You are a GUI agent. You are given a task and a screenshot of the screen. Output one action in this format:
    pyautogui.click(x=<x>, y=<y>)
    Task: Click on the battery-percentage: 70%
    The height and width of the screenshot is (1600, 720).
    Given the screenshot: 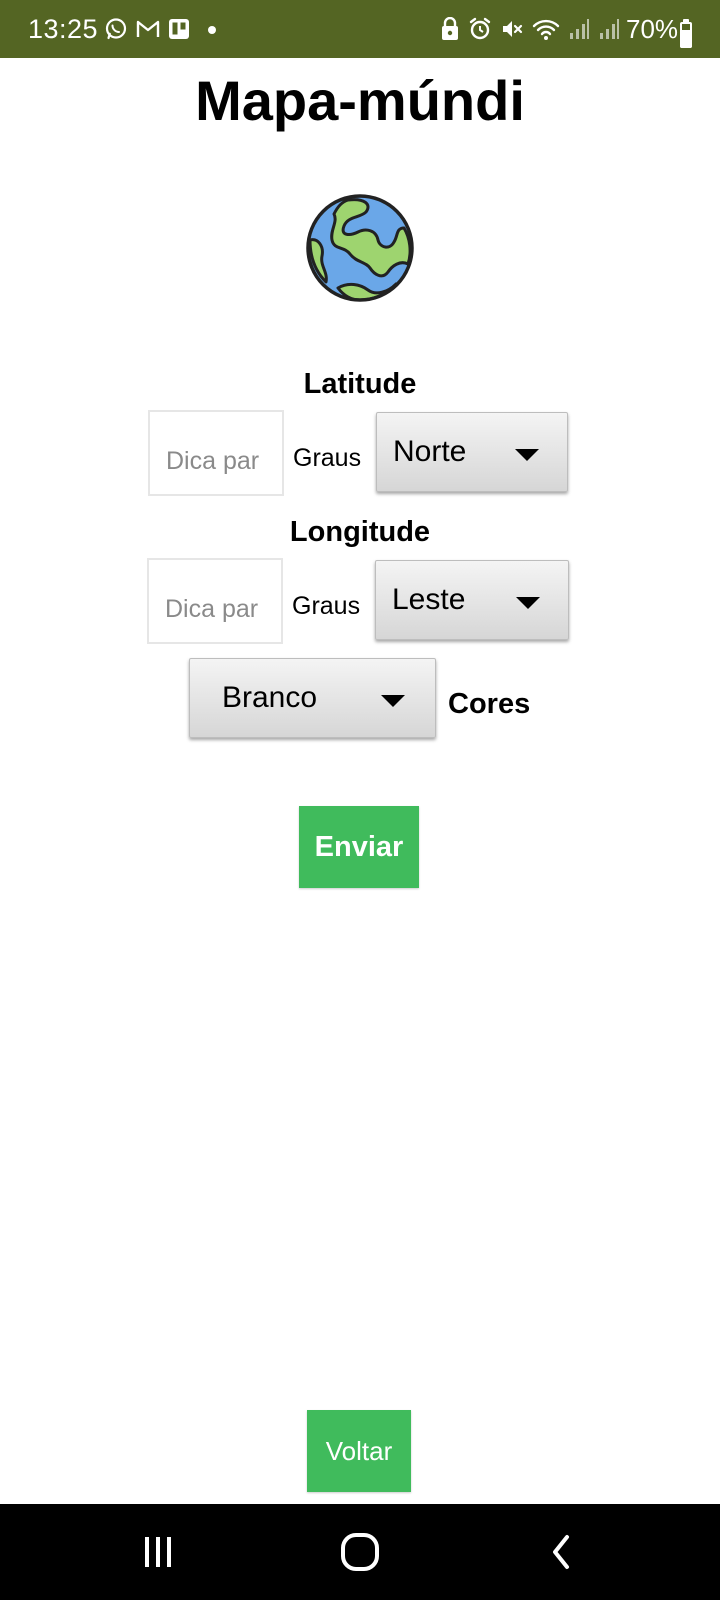 What is the action you would take?
    pyautogui.click(x=652, y=29)
    